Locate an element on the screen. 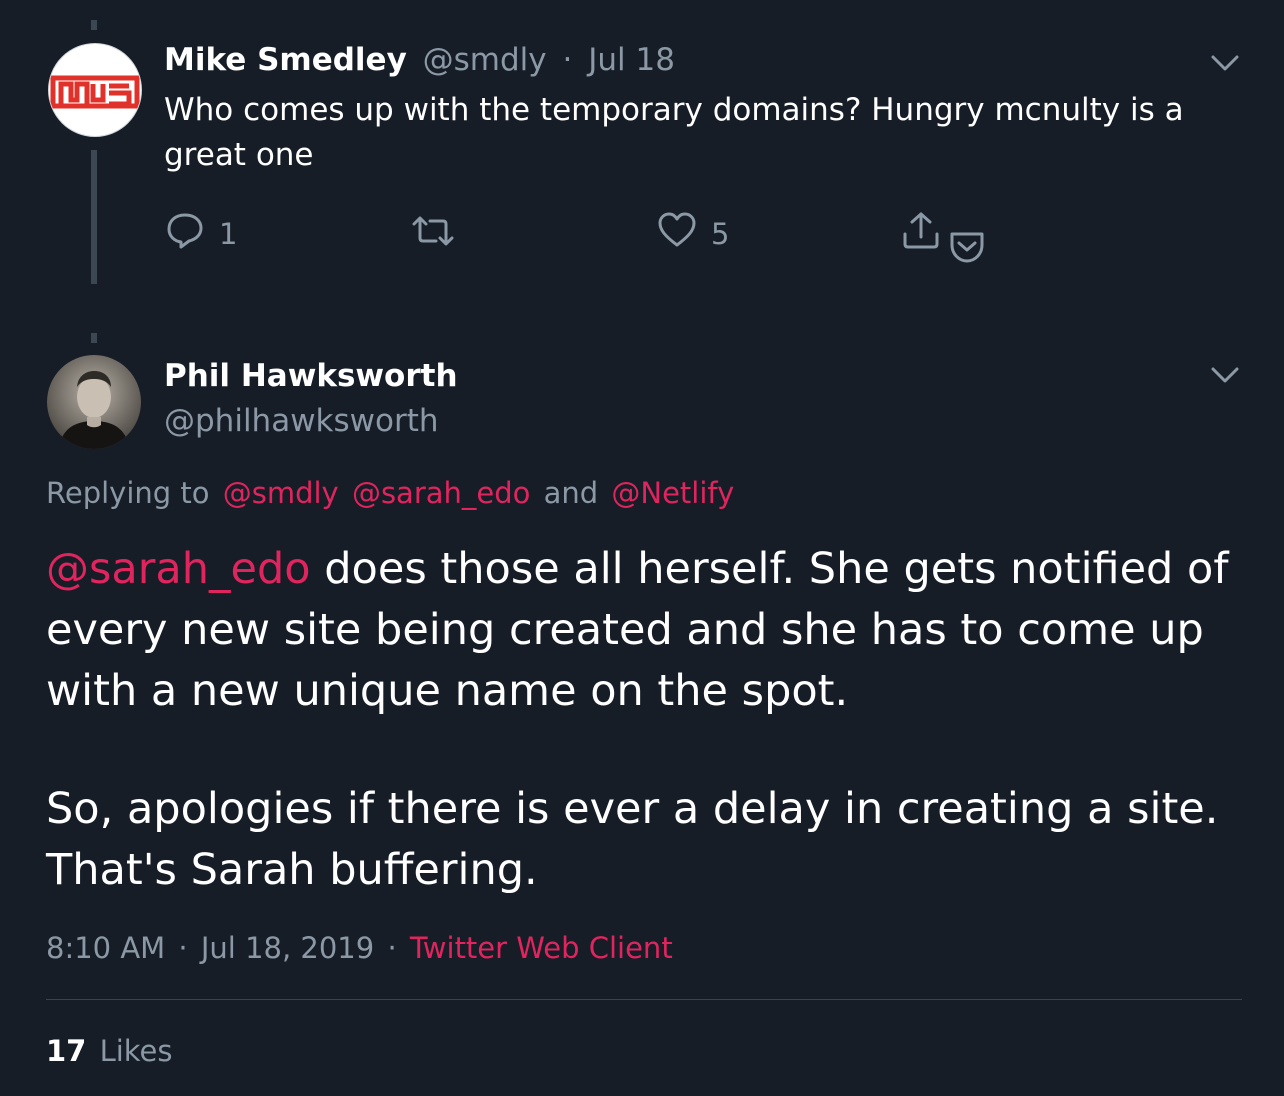 The height and width of the screenshot is (1096, 1284). mention-link: @Netlify is located at coordinates (672, 493).